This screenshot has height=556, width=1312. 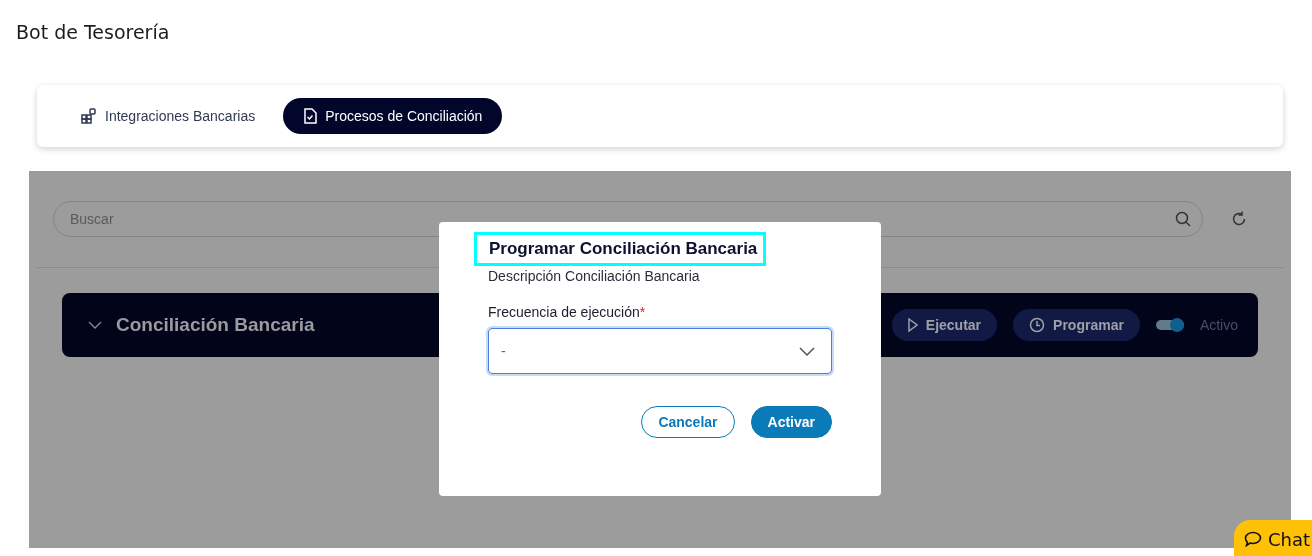 What do you see at coordinates (168, 116) in the screenshot?
I see `tab: Integraciones Bancarias` at bounding box center [168, 116].